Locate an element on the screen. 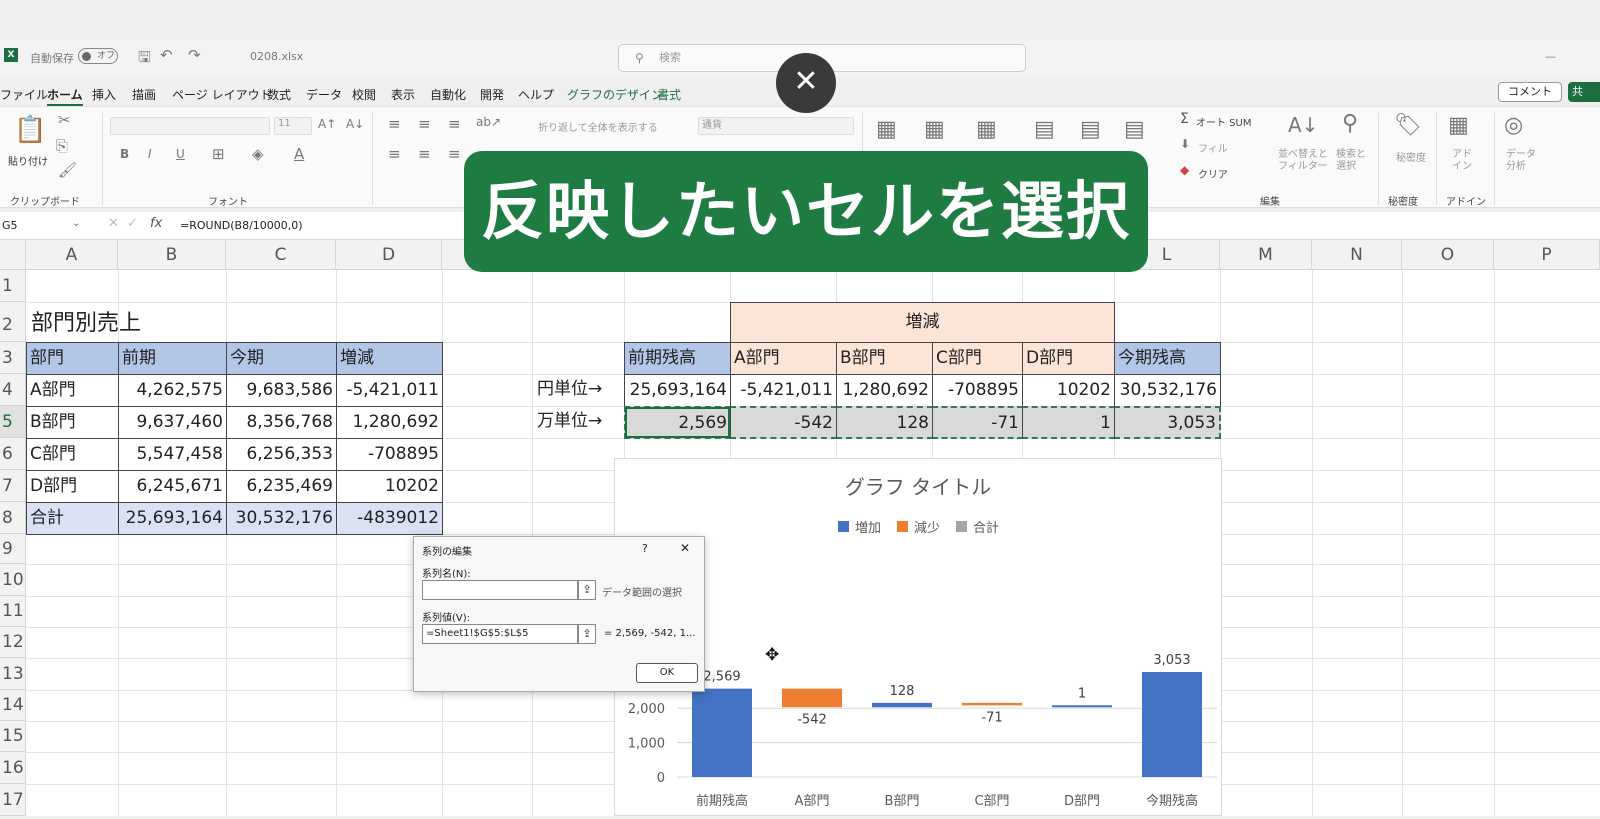  row-header: 6 is located at coordinates (13, 454).